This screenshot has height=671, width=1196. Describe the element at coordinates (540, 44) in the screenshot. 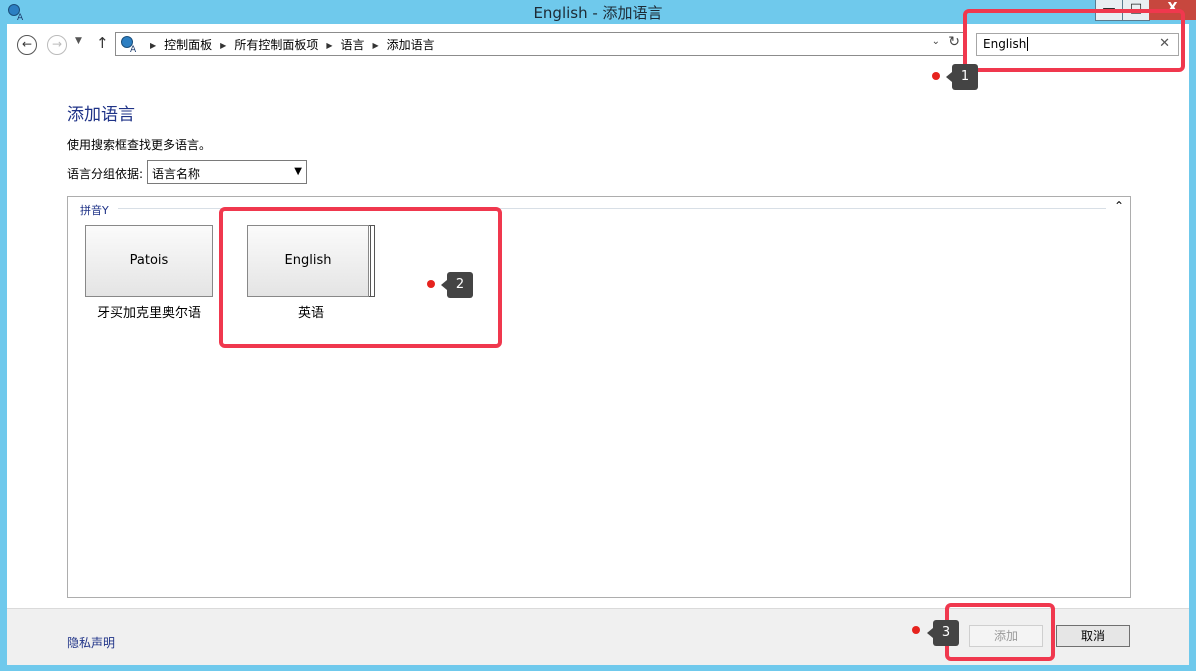

I see `address-bar: A ▶ 控制面板 ▶ 所有控制面板项 ▶ 语言 ▶ 添加语言 ⌄ ↻` at that location.